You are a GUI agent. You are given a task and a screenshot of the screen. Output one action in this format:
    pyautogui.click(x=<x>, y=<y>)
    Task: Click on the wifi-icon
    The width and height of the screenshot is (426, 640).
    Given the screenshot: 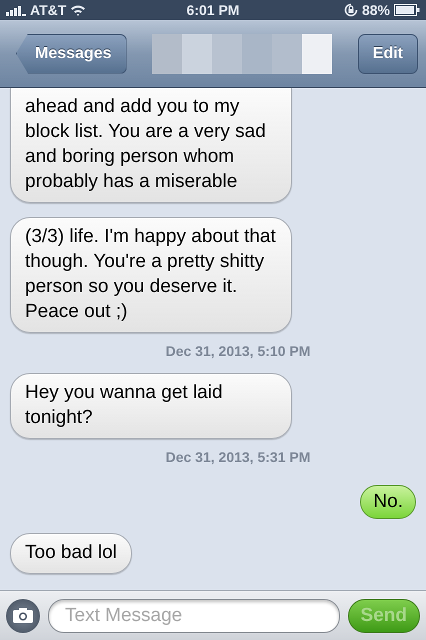 What is the action you would take?
    pyautogui.click(x=78, y=10)
    